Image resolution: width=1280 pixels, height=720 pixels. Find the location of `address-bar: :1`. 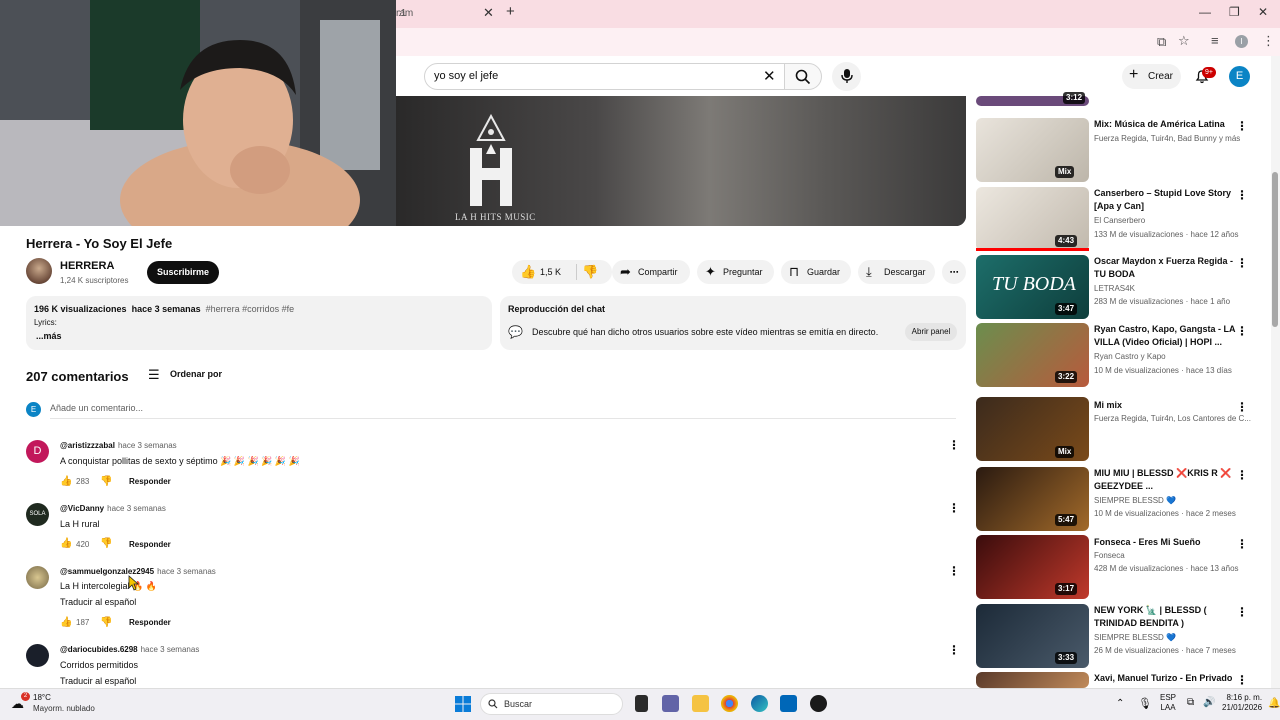

address-bar: :1 is located at coordinates (402, 13).